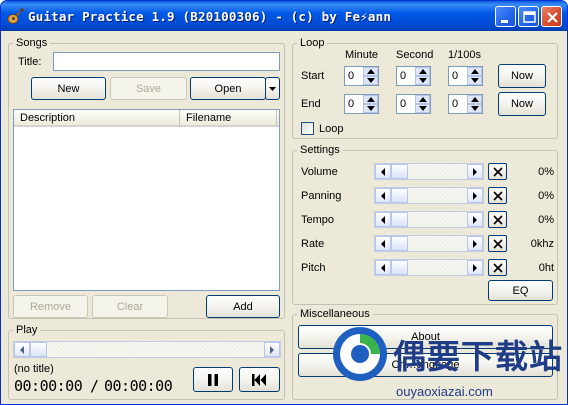  I want to click on watermark-logo-icon, so click(360, 354).